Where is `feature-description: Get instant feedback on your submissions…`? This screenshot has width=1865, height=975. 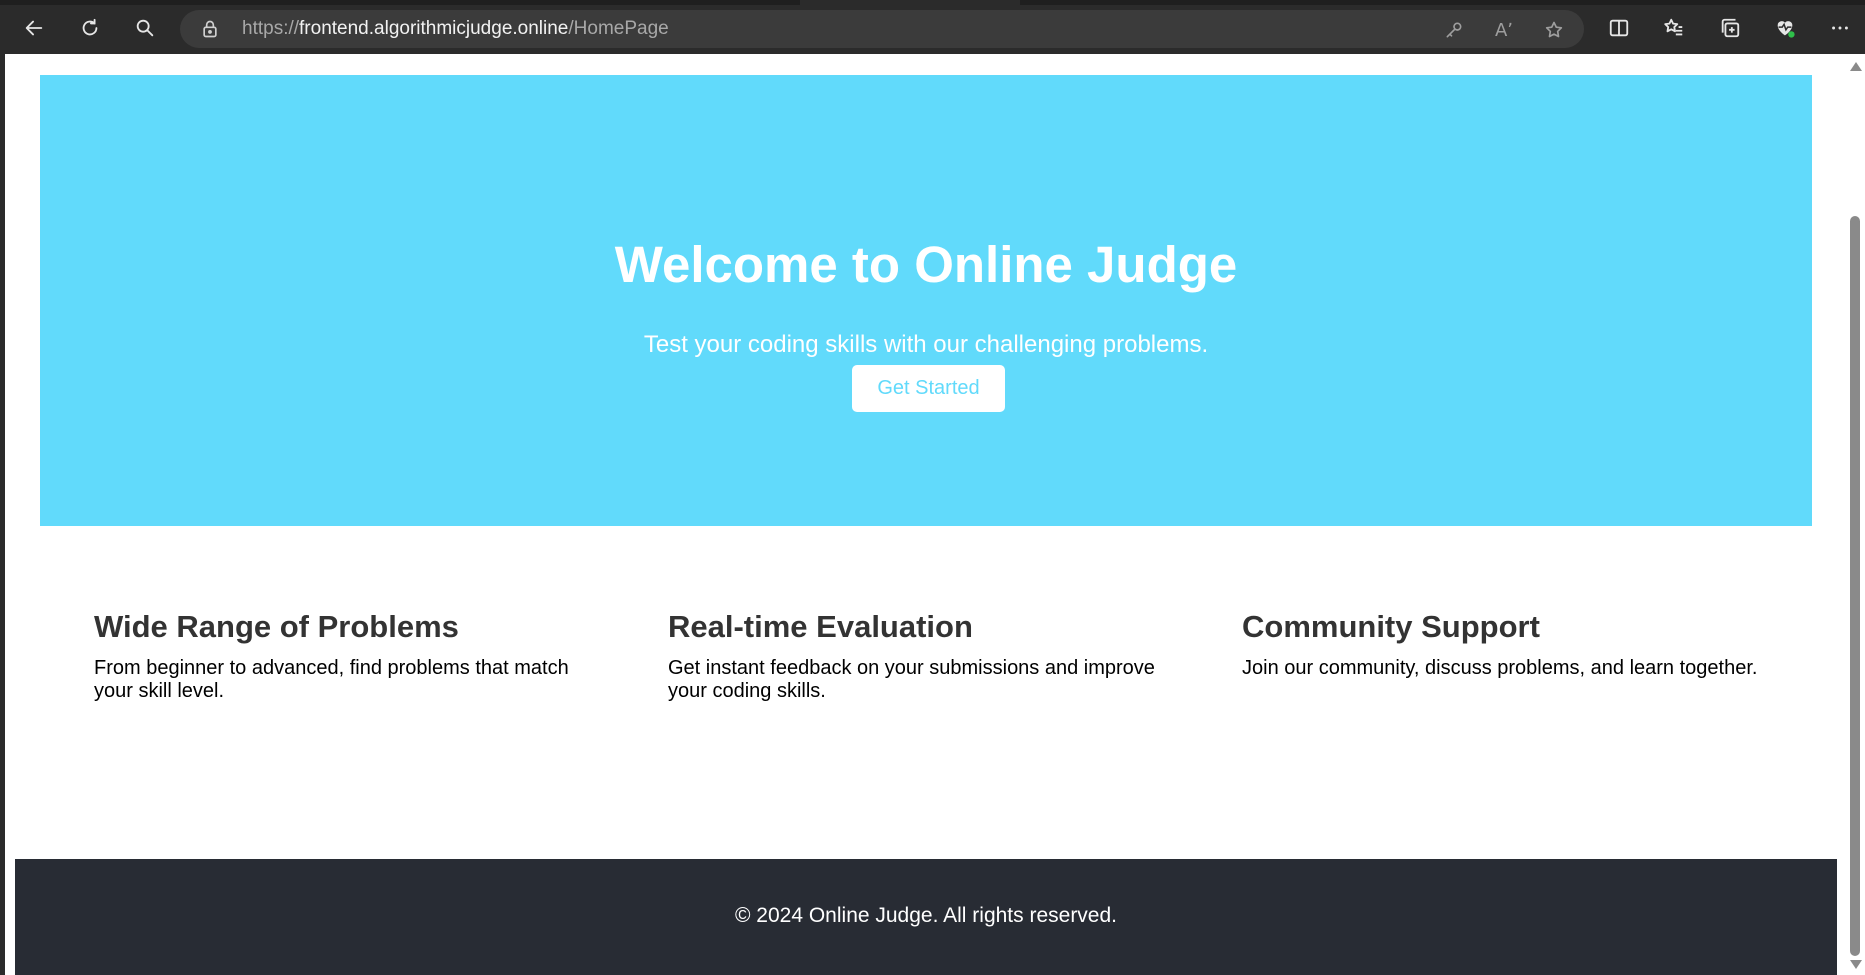 feature-description: Get instant feedback on your submissions… is located at coordinates (911, 679).